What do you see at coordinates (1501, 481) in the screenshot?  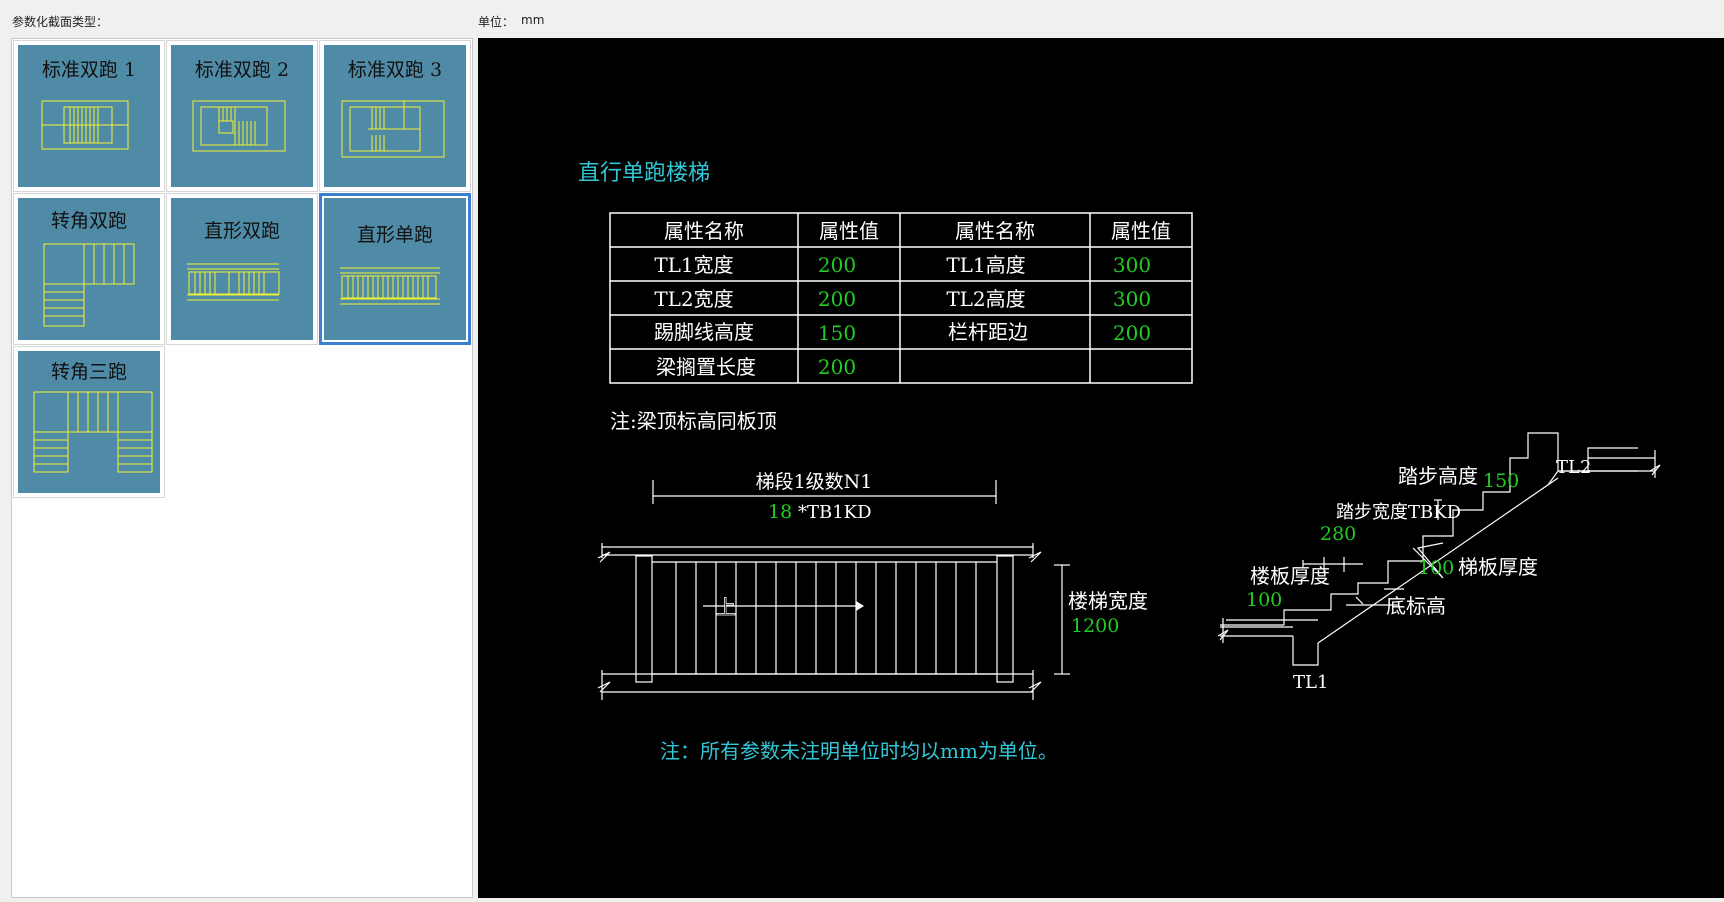 I see `step-height-value: 150` at bounding box center [1501, 481].